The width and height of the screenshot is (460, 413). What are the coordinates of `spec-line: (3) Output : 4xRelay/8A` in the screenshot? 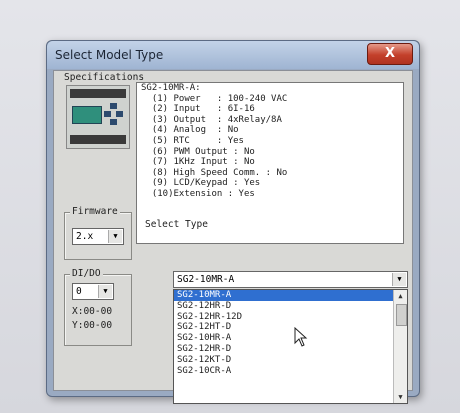 It's located at (211, 119).